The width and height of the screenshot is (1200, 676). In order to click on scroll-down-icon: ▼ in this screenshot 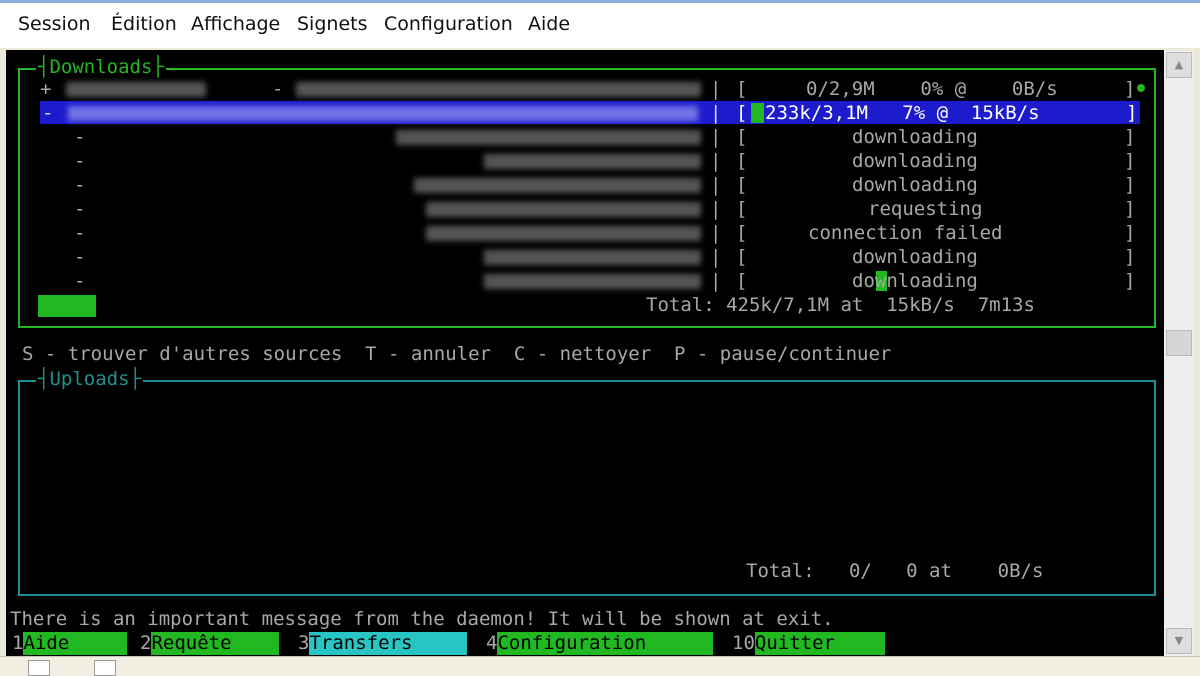, I will do `click(1179, 641)`.